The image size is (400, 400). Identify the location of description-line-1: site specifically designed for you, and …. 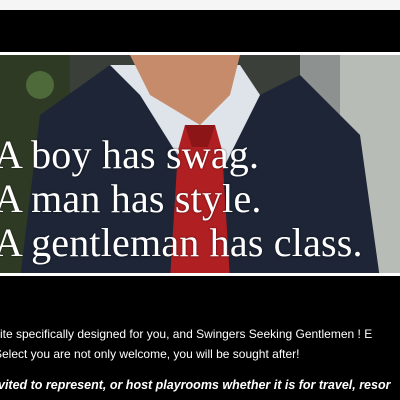
(186, 334).